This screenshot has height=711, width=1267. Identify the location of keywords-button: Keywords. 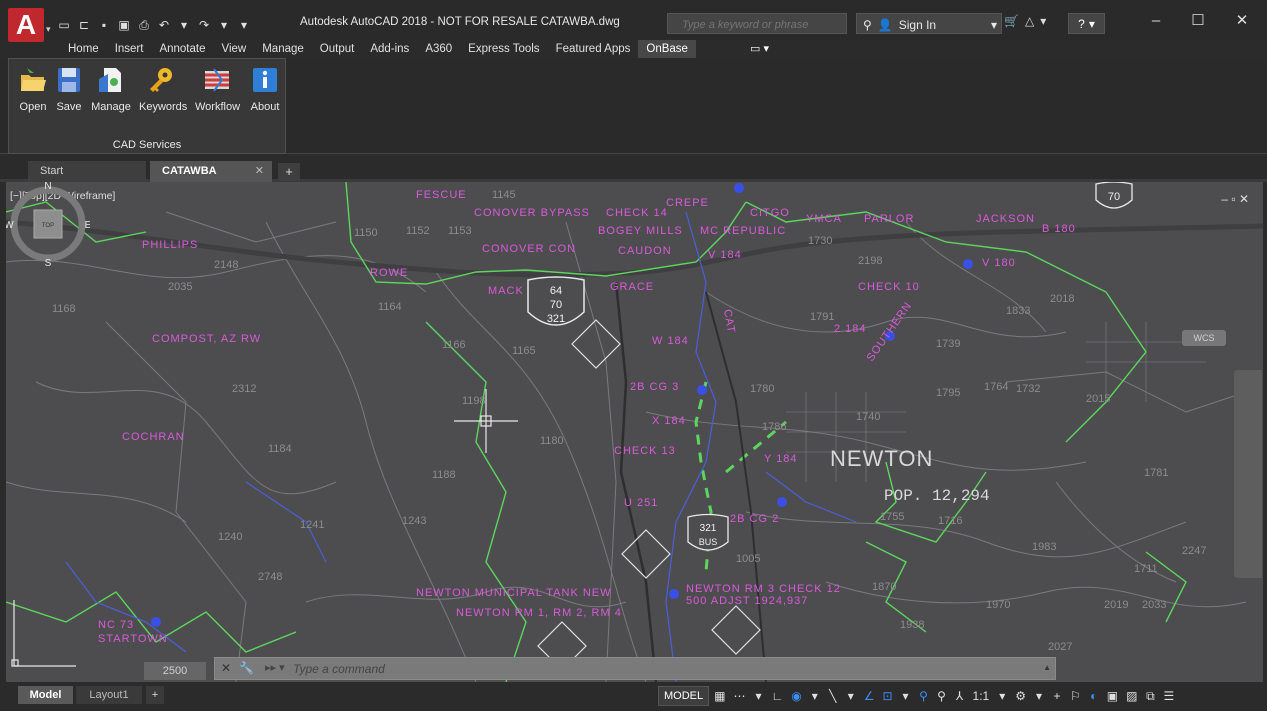
(163, 93).